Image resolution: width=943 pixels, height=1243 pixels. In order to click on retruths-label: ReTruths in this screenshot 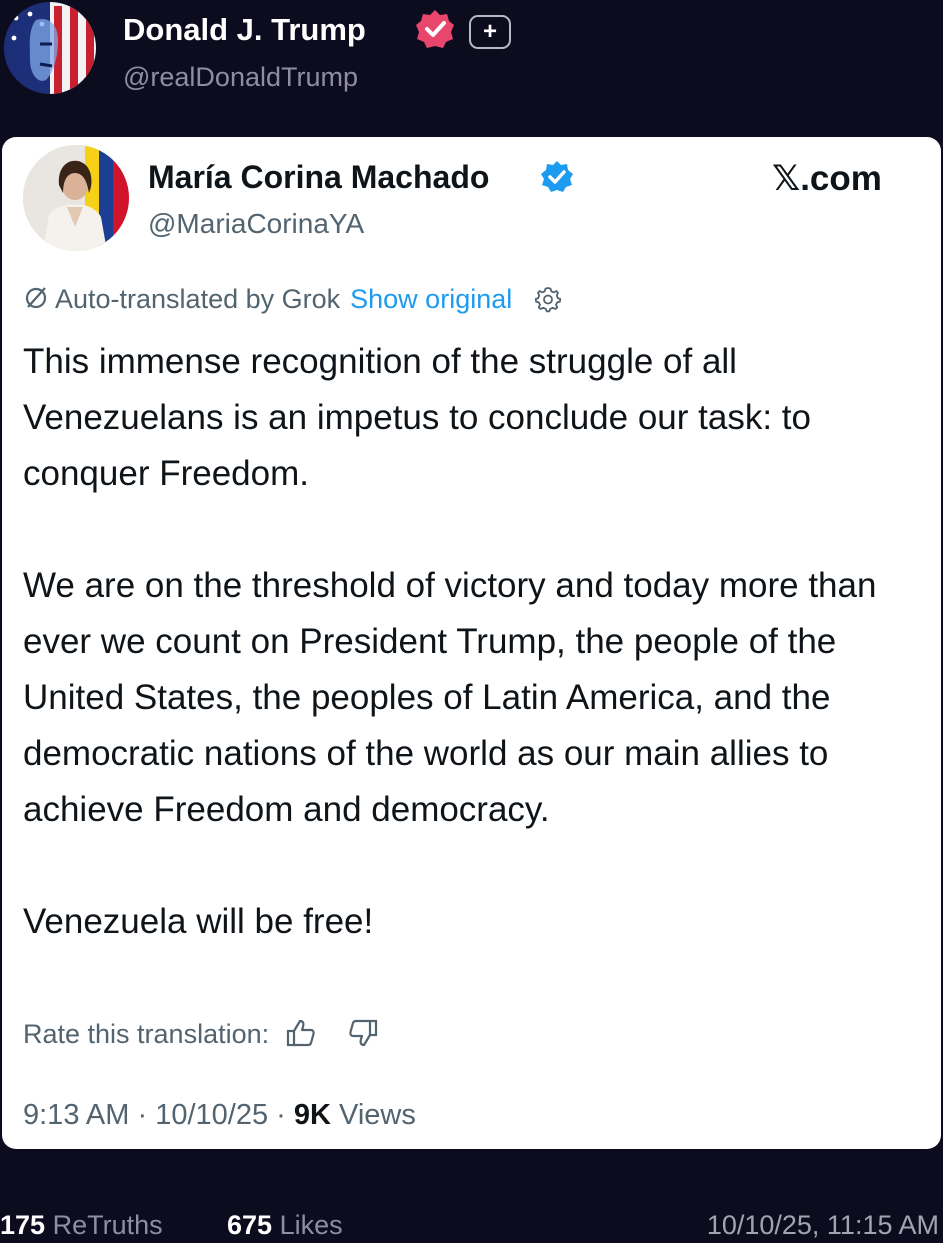, I will do `click(107, 1225)`.